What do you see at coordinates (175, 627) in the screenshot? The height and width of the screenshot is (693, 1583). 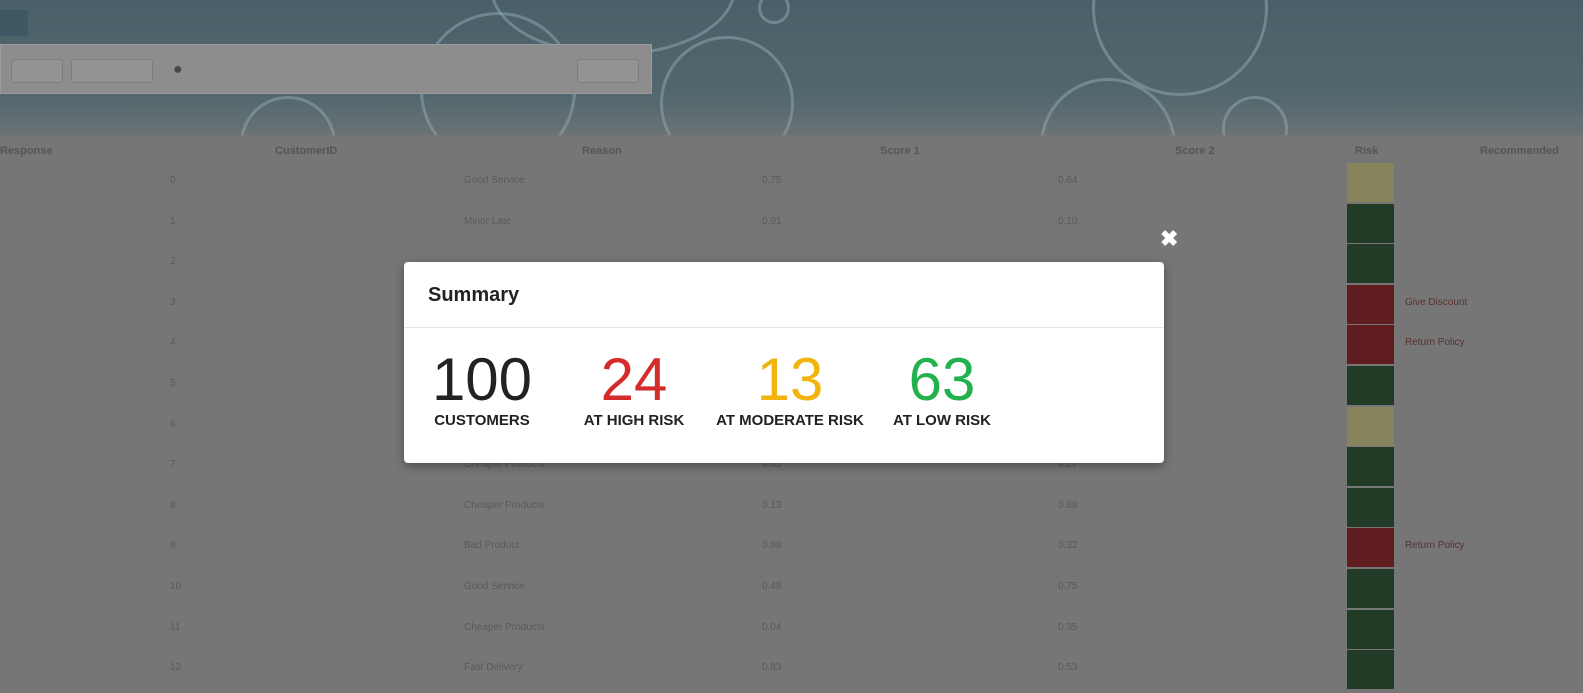 I see `cell-customerid: 11` at bounding box center [175, 627].